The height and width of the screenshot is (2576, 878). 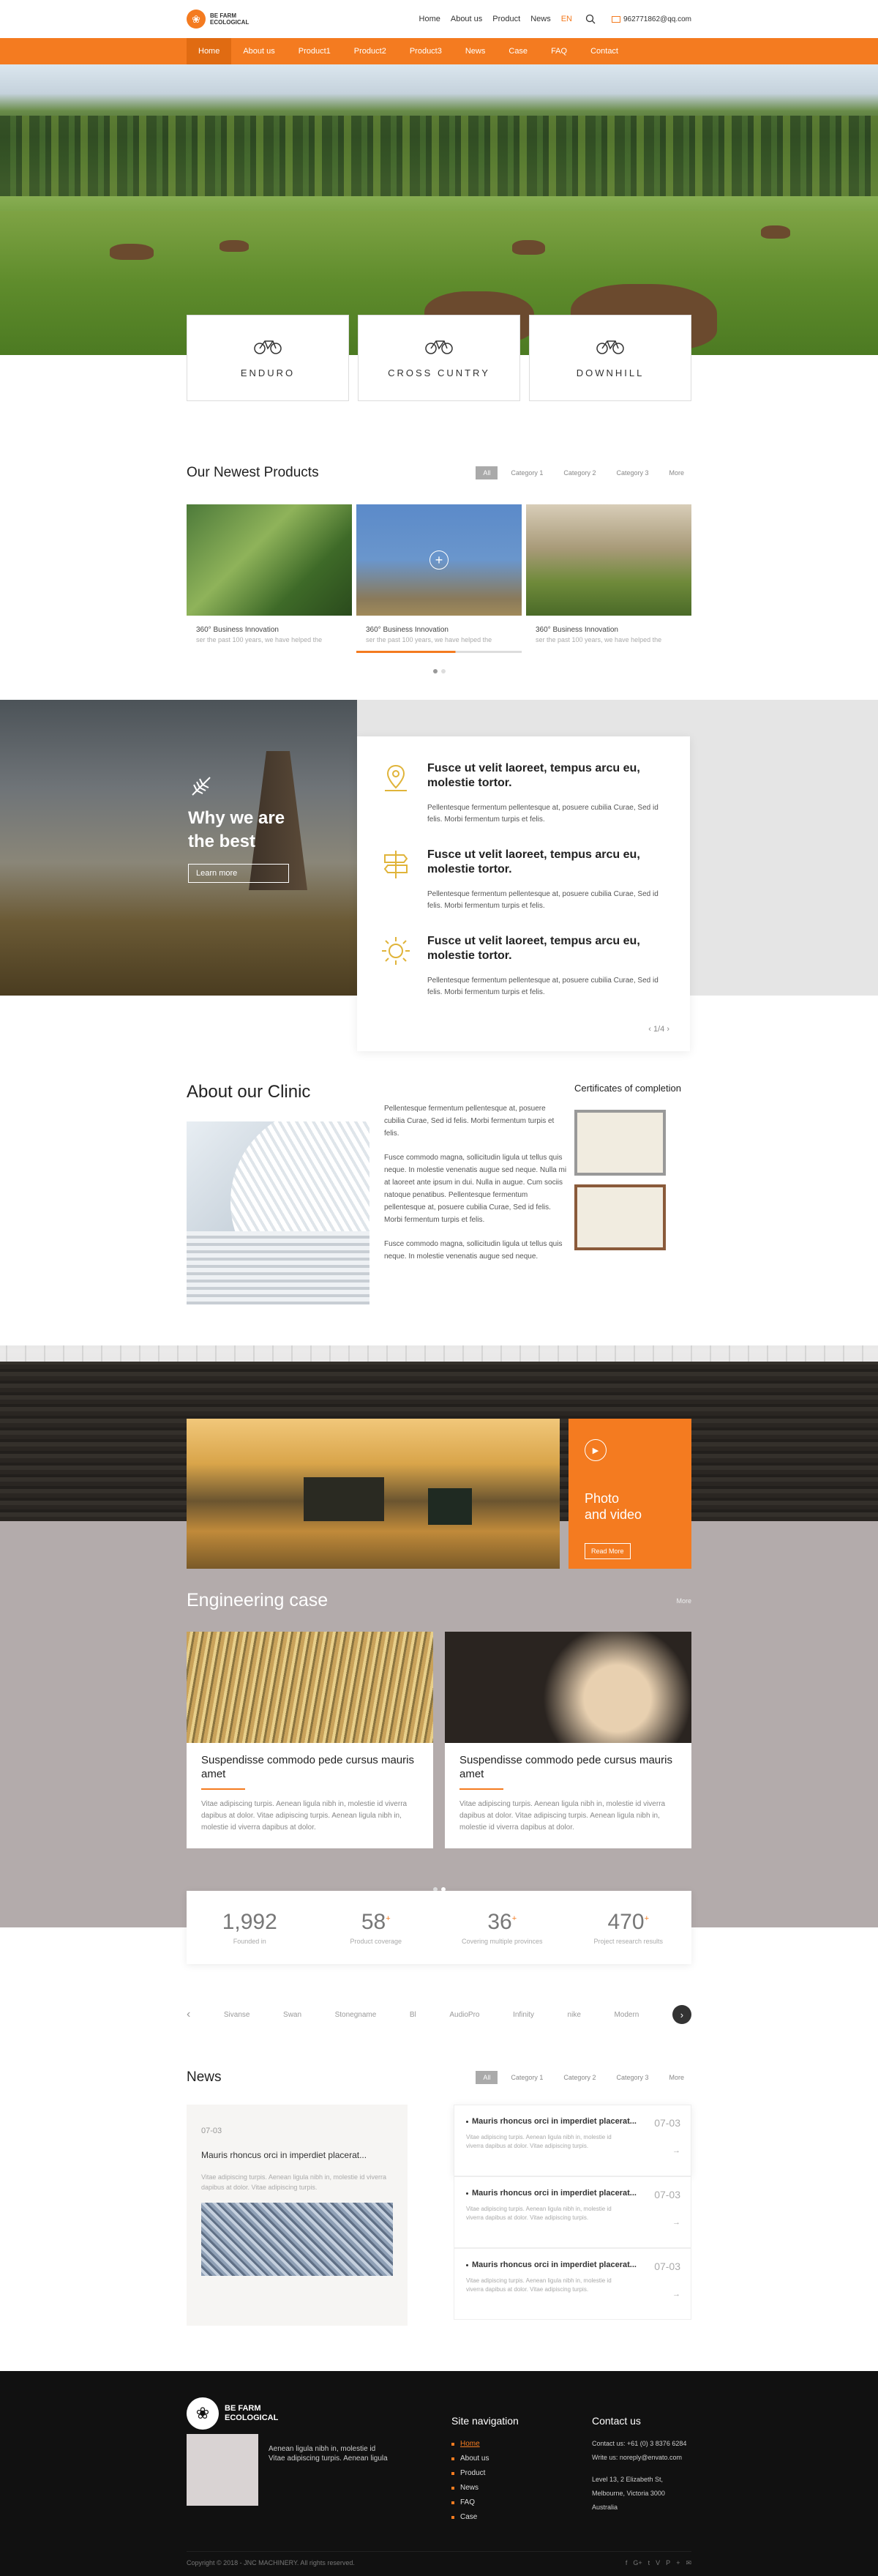 What do you see at coordinates (566, 19) in the screenshot?
I see `language-switch: EN` at bounding box center [566, 19].